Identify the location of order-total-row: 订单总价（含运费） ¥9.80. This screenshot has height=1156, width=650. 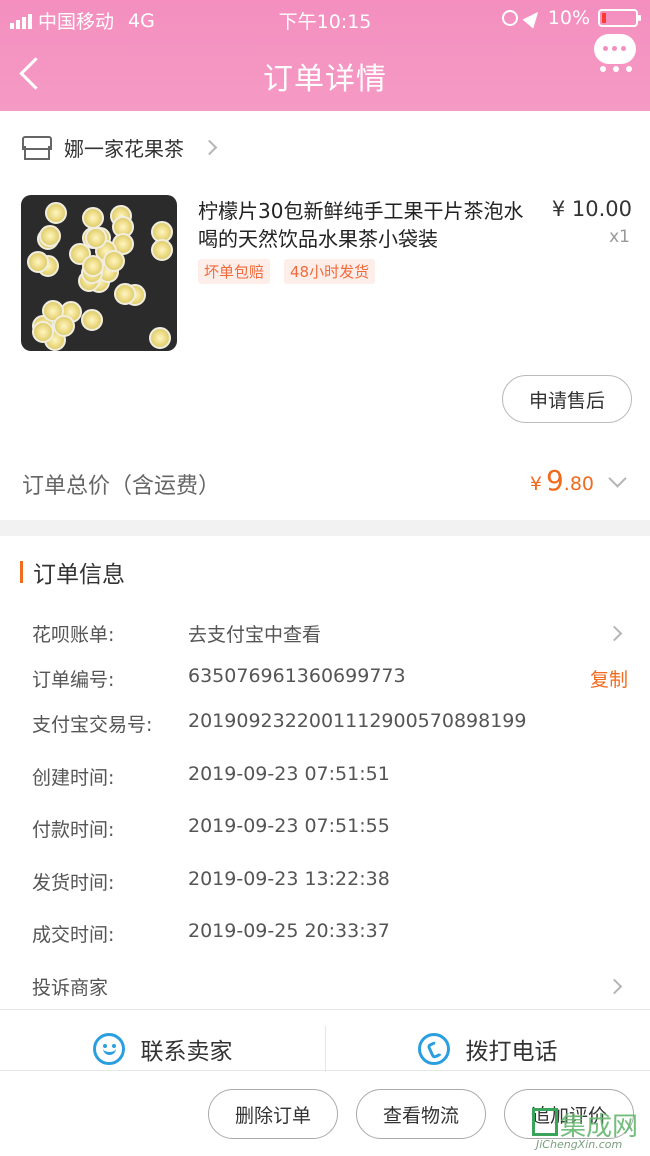
(325, 483).